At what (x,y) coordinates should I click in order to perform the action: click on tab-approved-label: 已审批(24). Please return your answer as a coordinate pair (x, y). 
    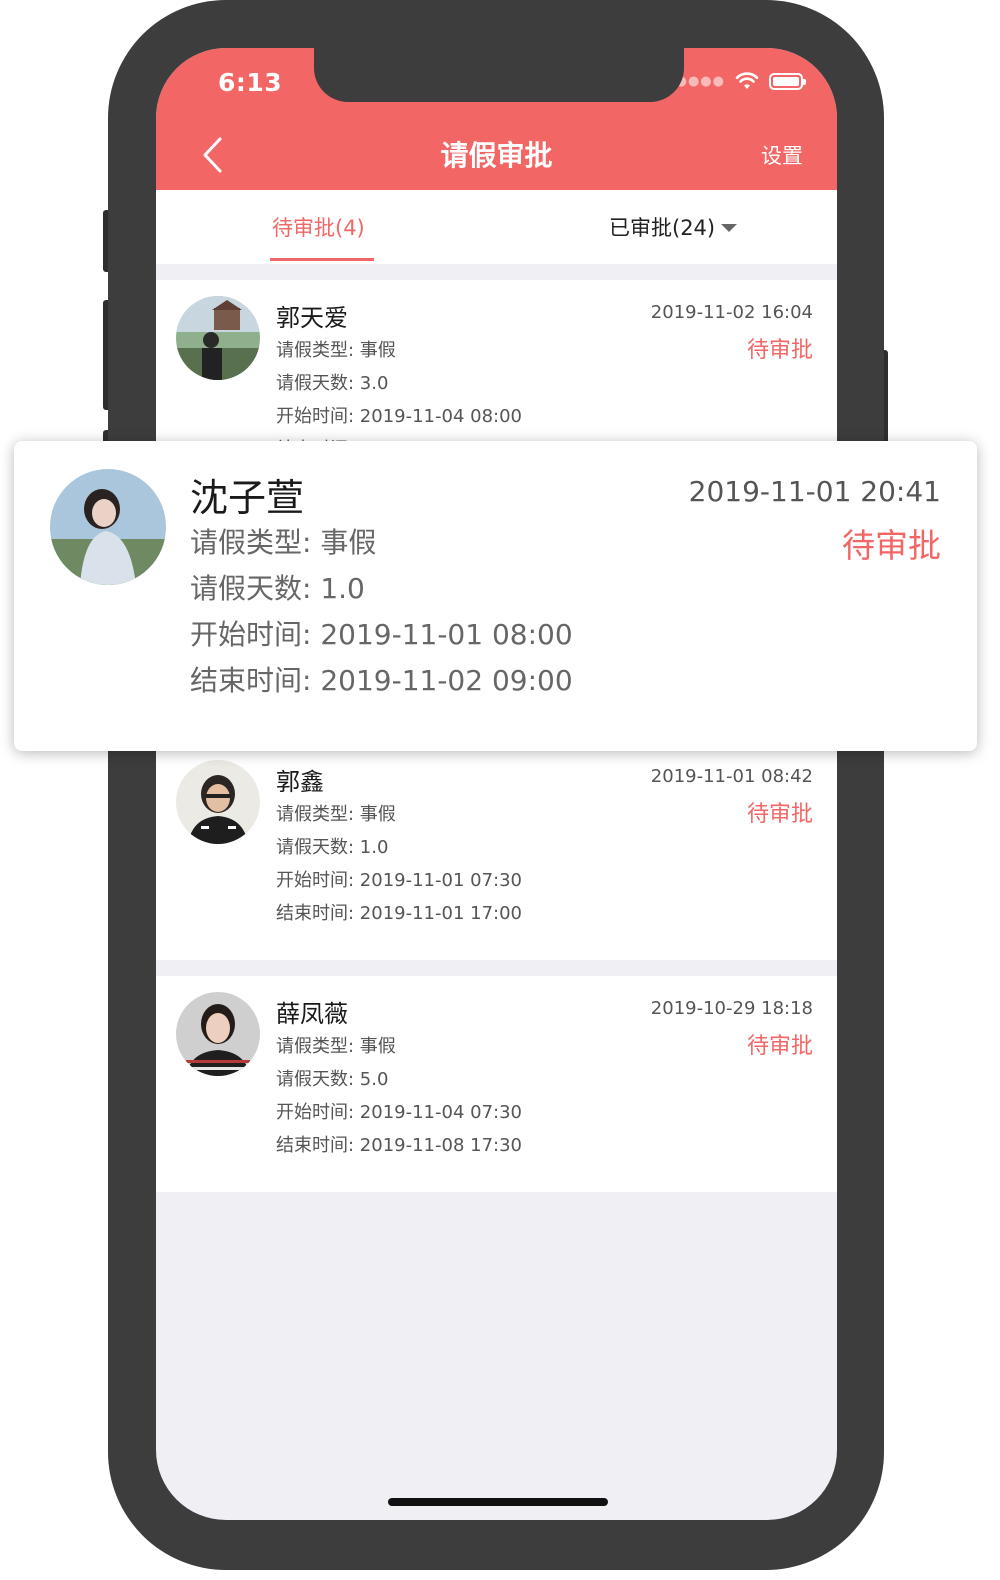
    Looking at the image, I should click on (662, 228).